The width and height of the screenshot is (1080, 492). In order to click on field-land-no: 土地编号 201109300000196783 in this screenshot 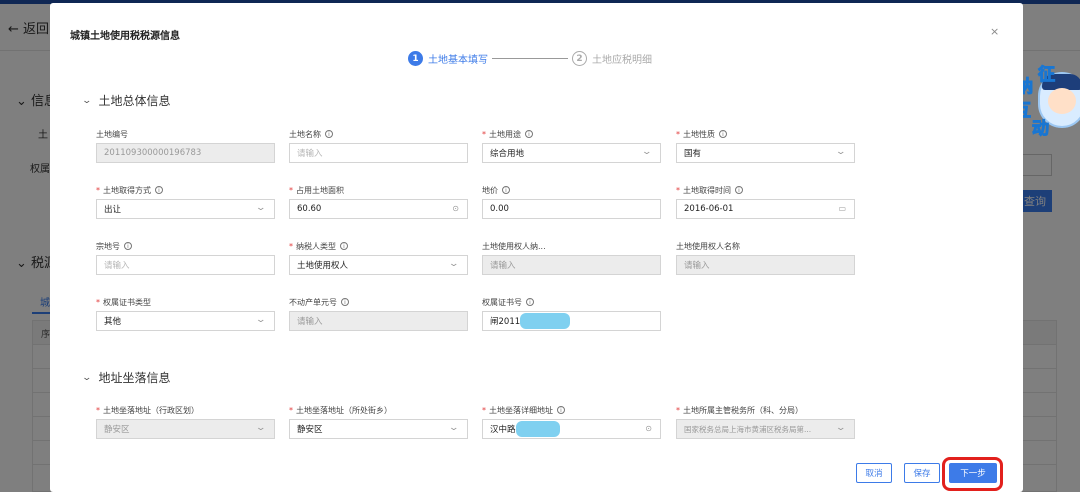, I will do `click(185, 145)`.